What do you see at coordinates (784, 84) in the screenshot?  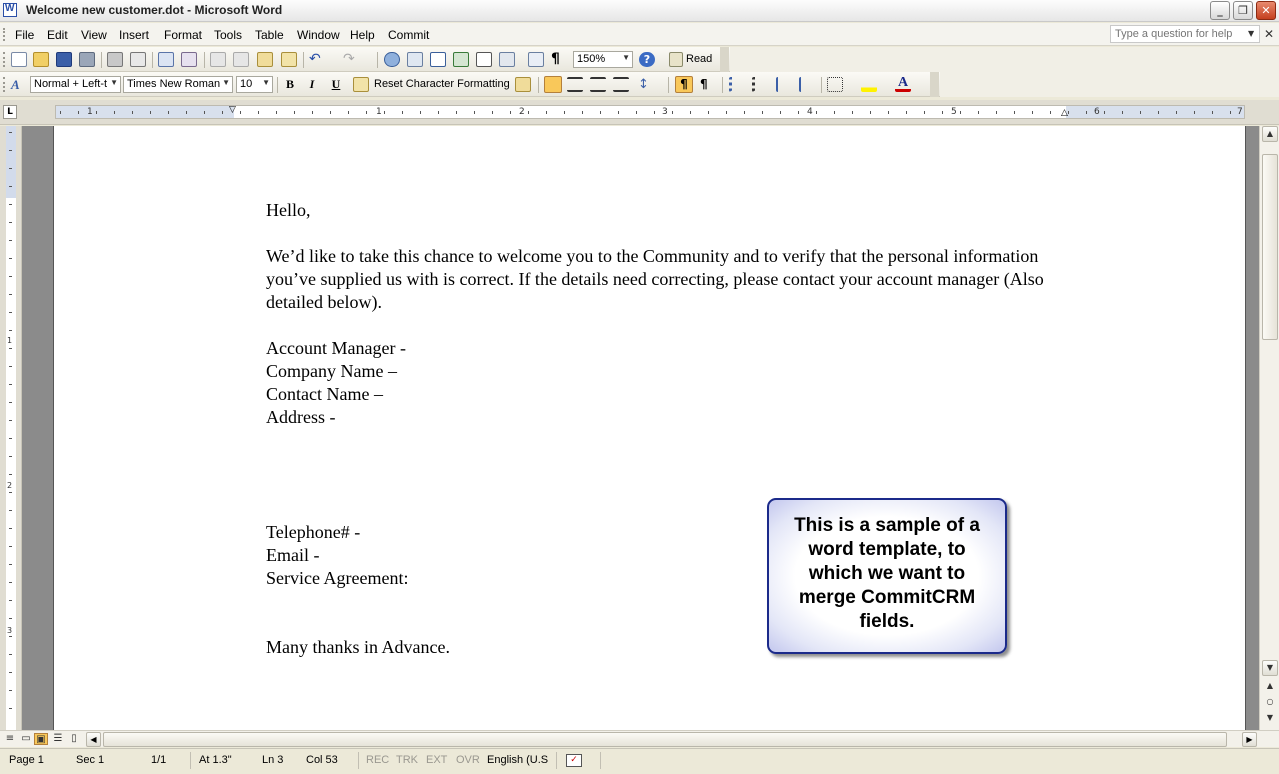 I see `decrease-indent-icon` at bounding box center [784, 84].